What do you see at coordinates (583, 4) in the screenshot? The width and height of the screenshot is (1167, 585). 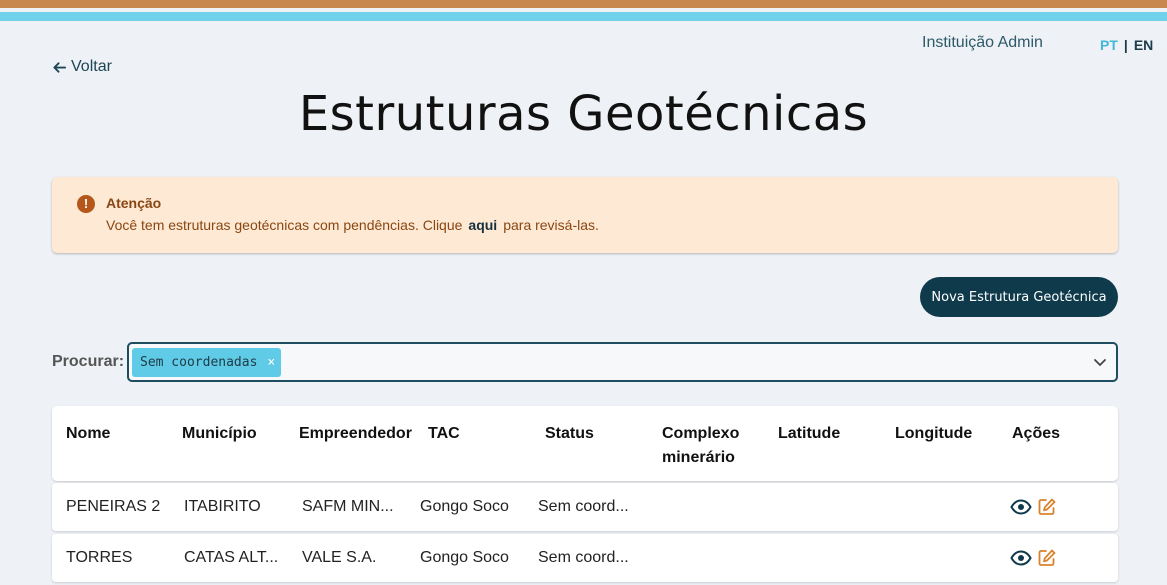 I see `top-accent-bar-orange` at bounding box center [583, 4].